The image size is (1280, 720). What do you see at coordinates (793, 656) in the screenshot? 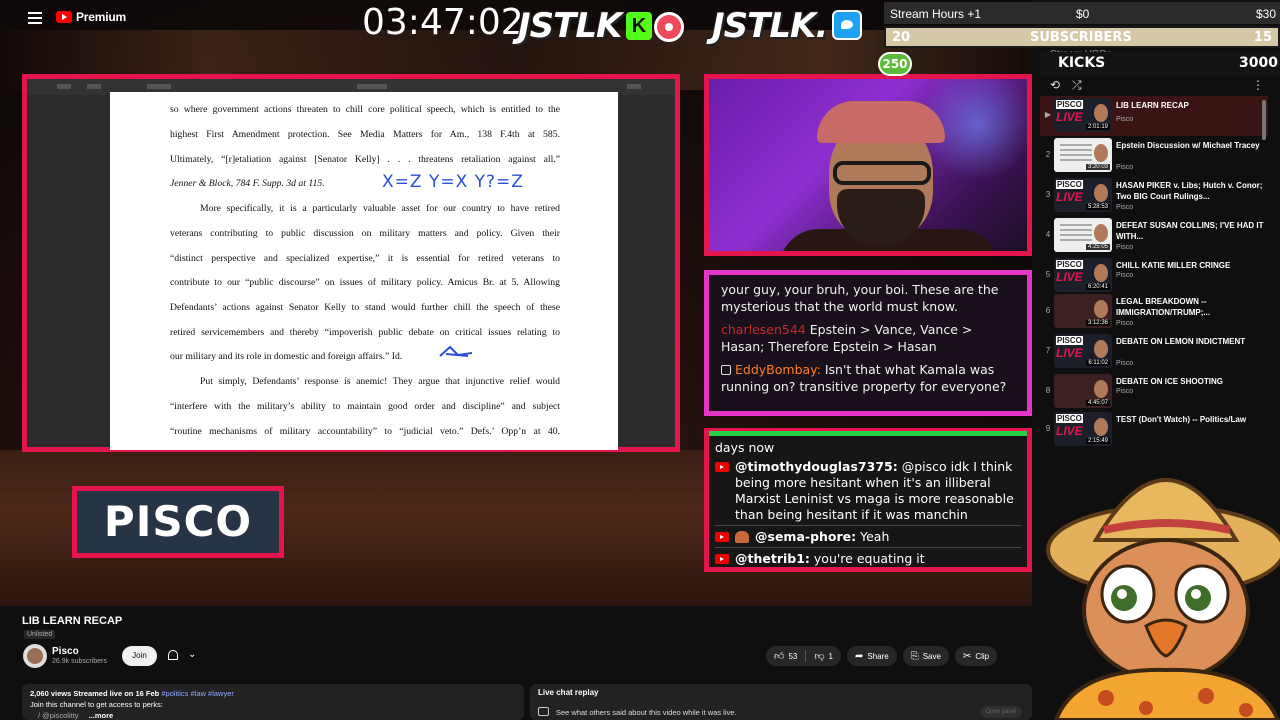
I see `like-count: 53` at bounding box center [793, 656].